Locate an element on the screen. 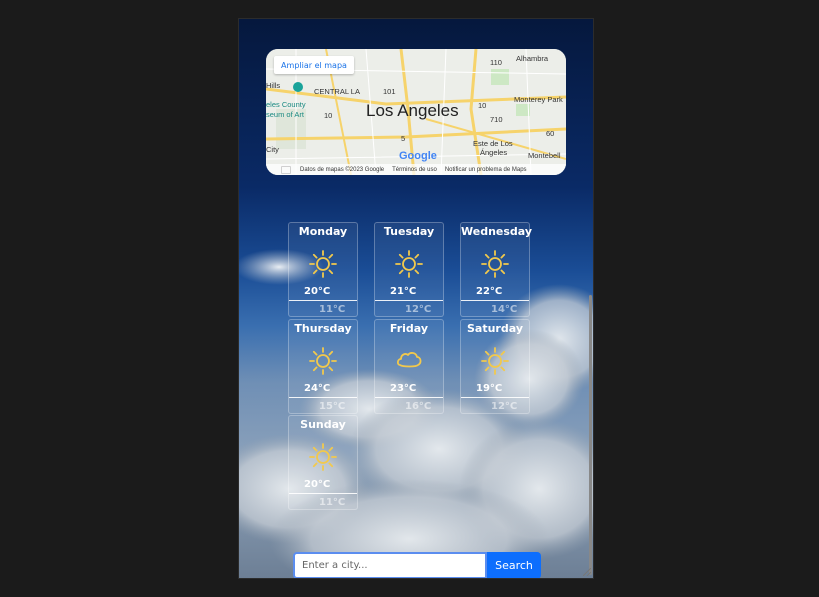 This screenshot has height=597, width=819. map-label-montebello: Montebell is located at coordinates (544, 155).